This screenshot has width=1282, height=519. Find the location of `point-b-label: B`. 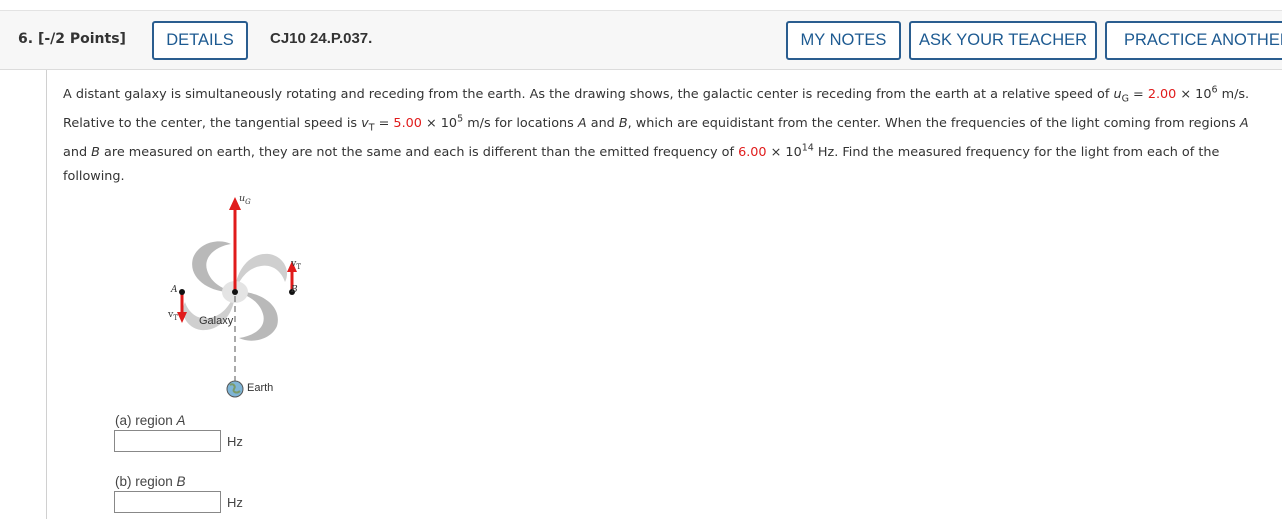

point-b-label: B is located at coordinates (294, 290).